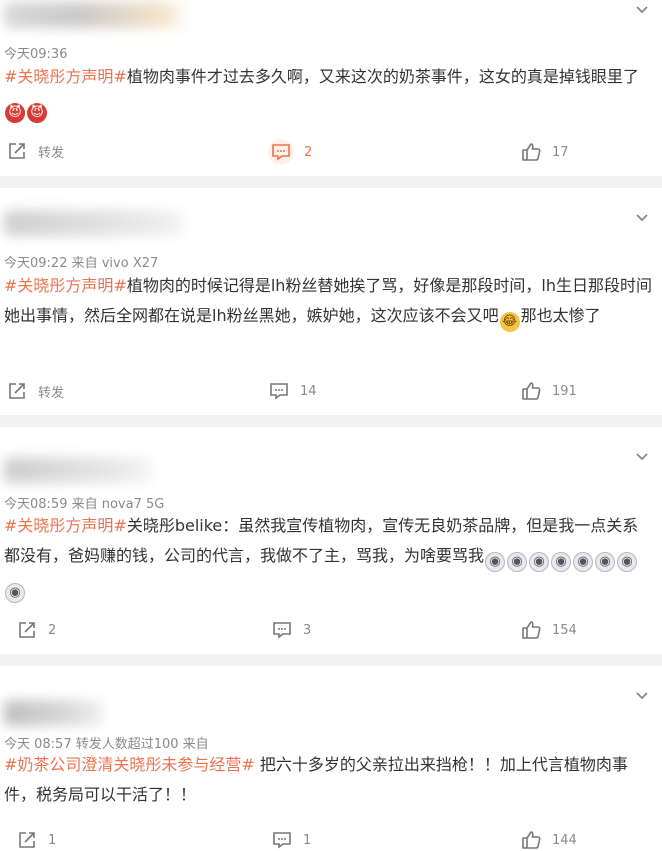 The height and width of the screenshot is (851, 662). Describe the element at coordinates (36, 840) in the screenshot. I see `repost-button: 1` at that location.